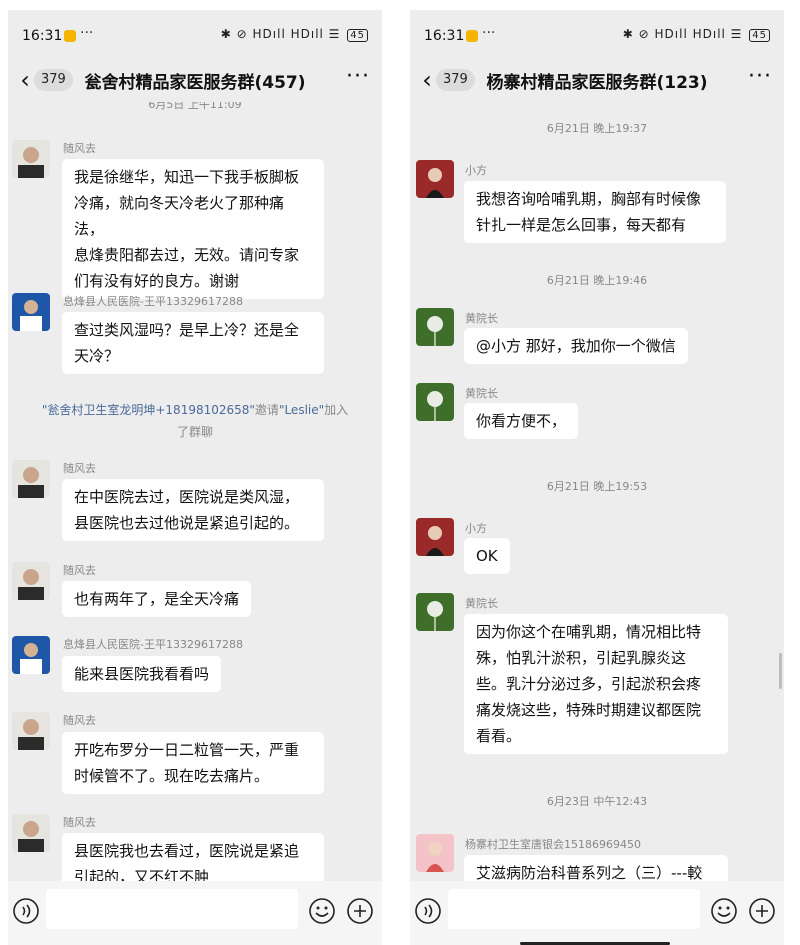  What do you see at coordinates (187, 177) in the screenshot?
I see `message-line: 我是徐继华，知迅一下我手板脚板` at bounding box center [187, 177].